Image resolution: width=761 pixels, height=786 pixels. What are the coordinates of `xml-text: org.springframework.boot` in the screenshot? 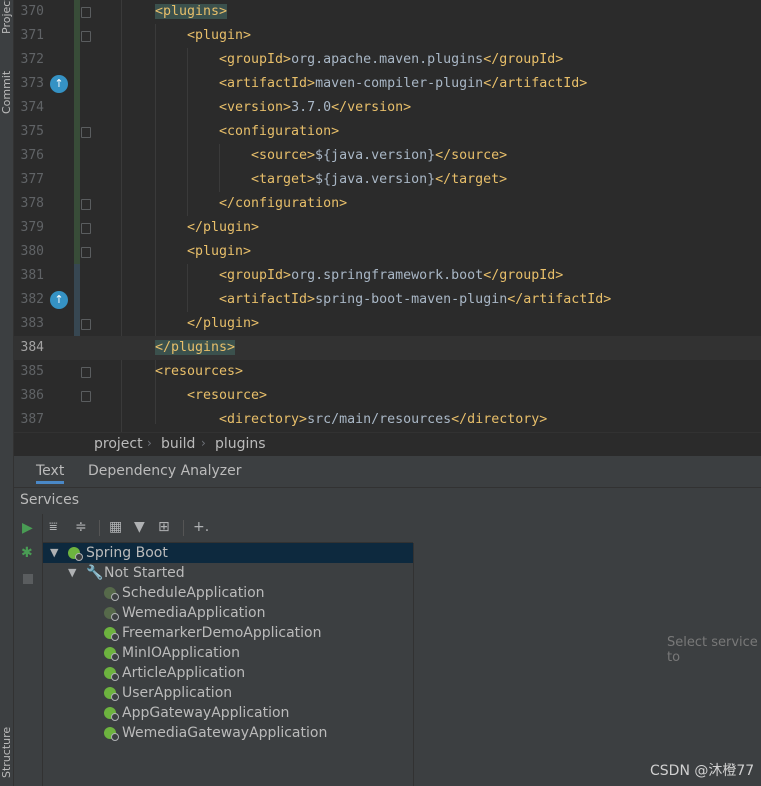 It's located at (387, 275).